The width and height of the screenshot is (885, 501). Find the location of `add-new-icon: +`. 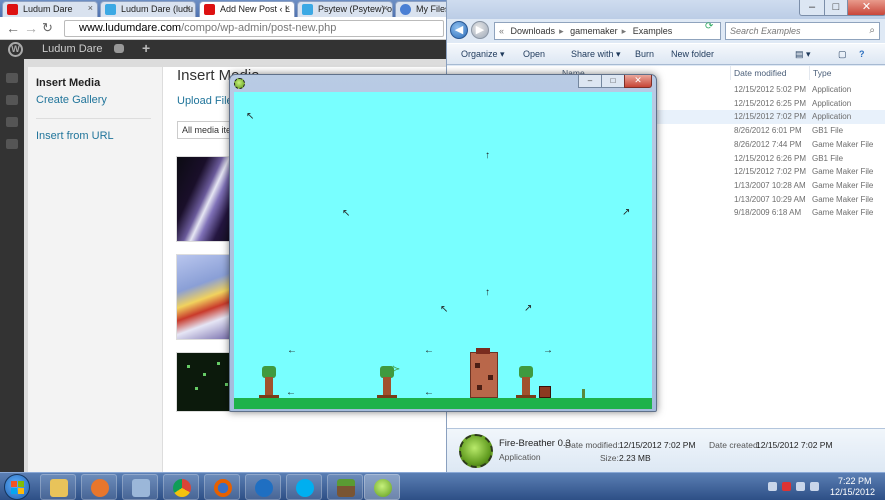

add-new-icon: + is located at coordinates (146, 48).